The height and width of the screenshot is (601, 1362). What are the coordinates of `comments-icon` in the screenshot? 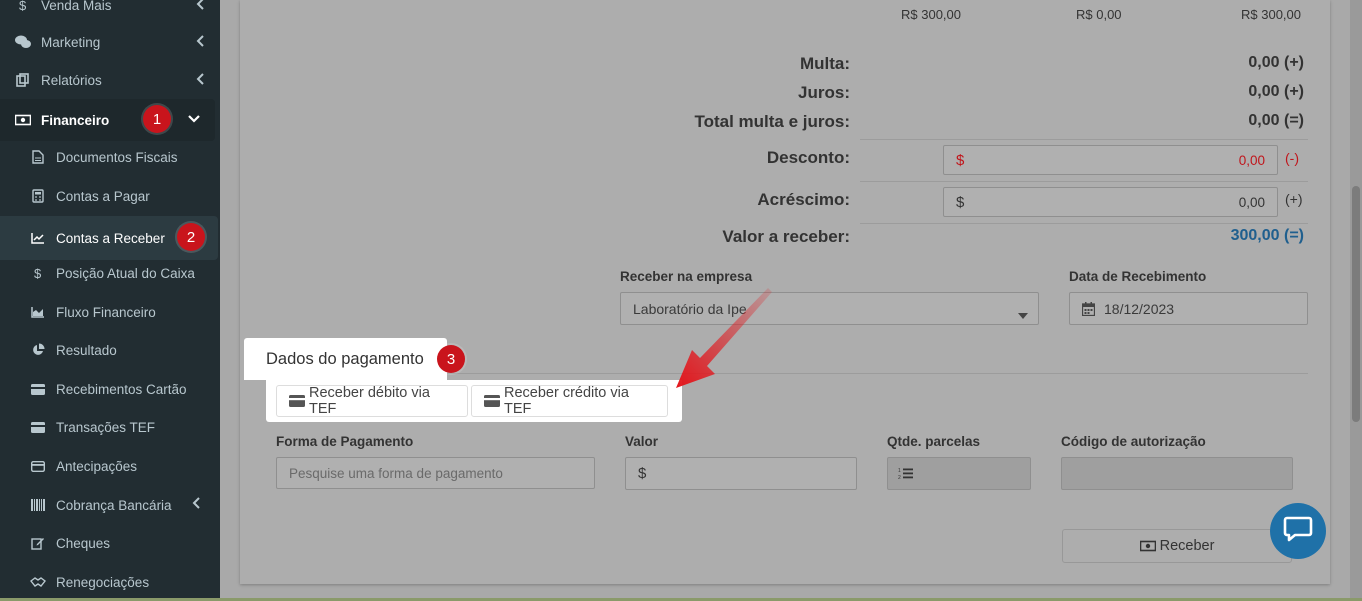 It's located at (23, 42).